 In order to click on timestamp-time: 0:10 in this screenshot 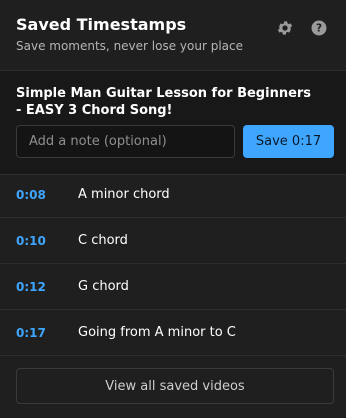, I will do `click(31, 241)`.